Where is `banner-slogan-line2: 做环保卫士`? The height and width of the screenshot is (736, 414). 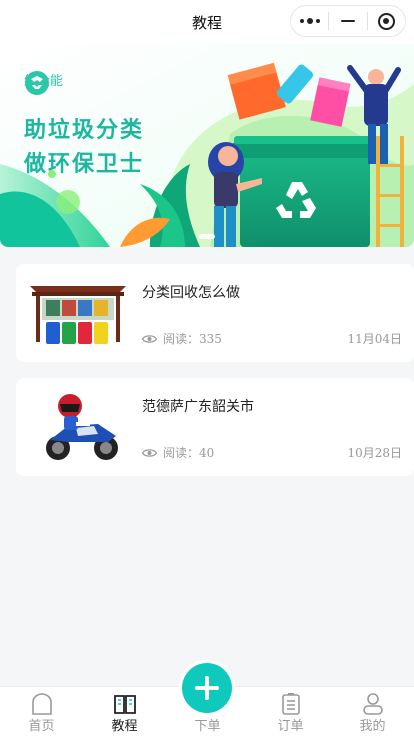
banner-slogan-line2: 做环保卫士 is located at coordinates (84, 164).